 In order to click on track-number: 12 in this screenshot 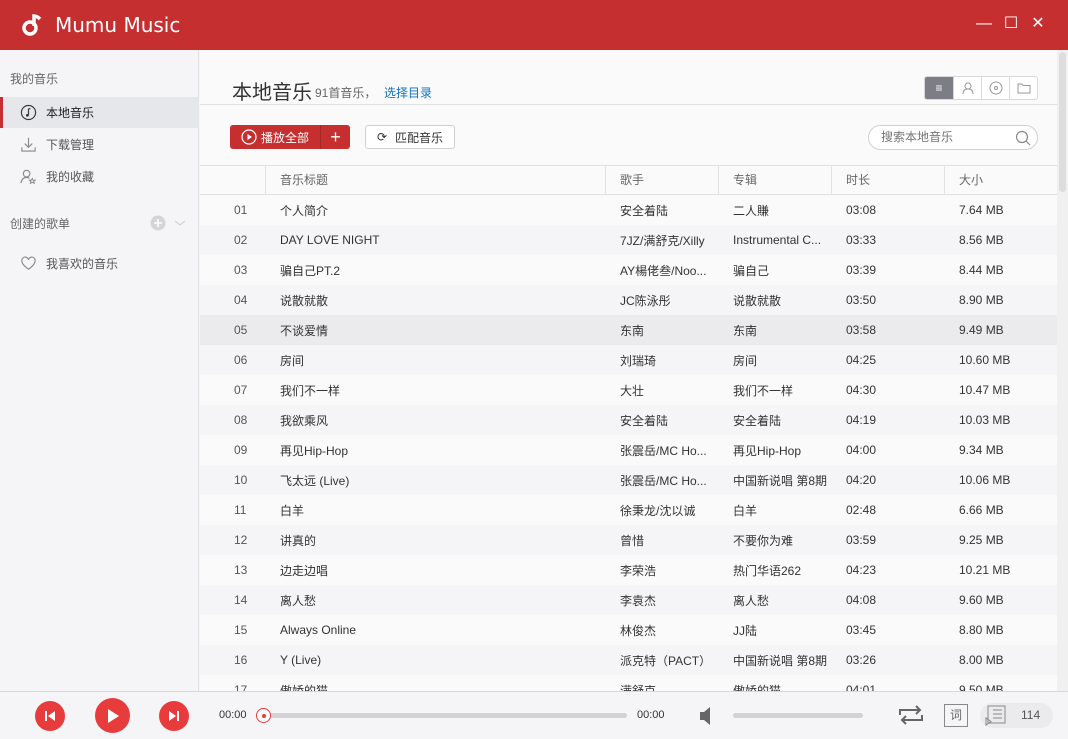, I will do `click(241, 540)`.